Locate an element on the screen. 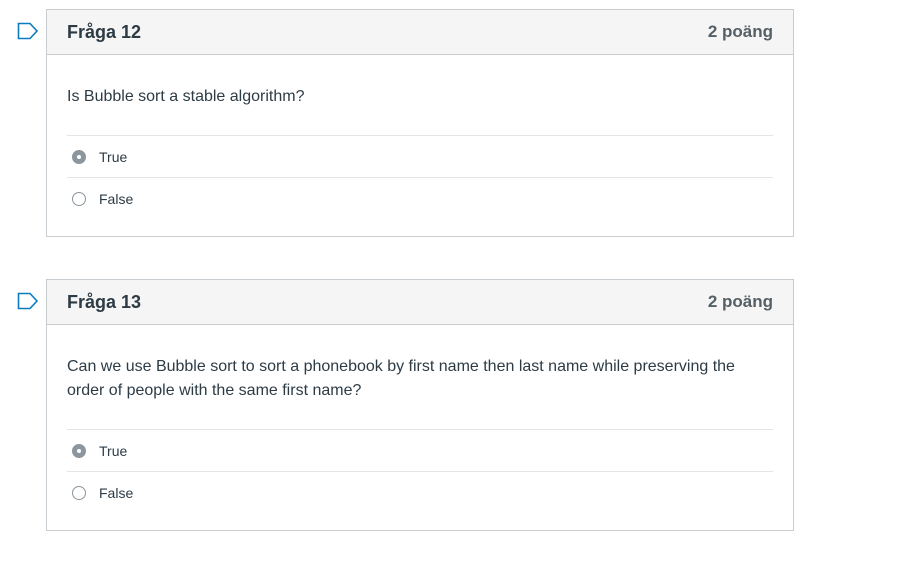 The width and height of the screenshot is (900, 566). question-header: Fråga 12 2 poäng is located at coordinates (420, 32).